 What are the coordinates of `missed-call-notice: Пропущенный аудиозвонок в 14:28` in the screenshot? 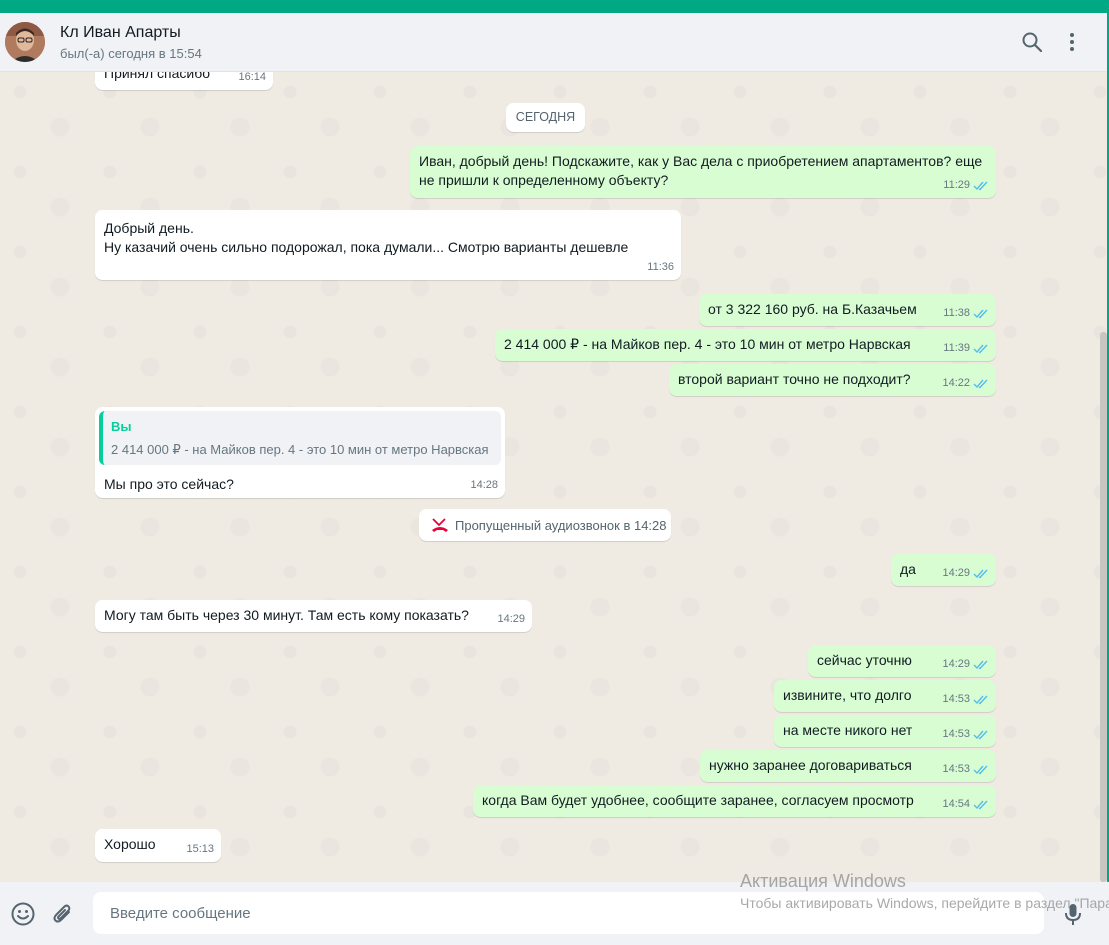 It's located at (545, 525).